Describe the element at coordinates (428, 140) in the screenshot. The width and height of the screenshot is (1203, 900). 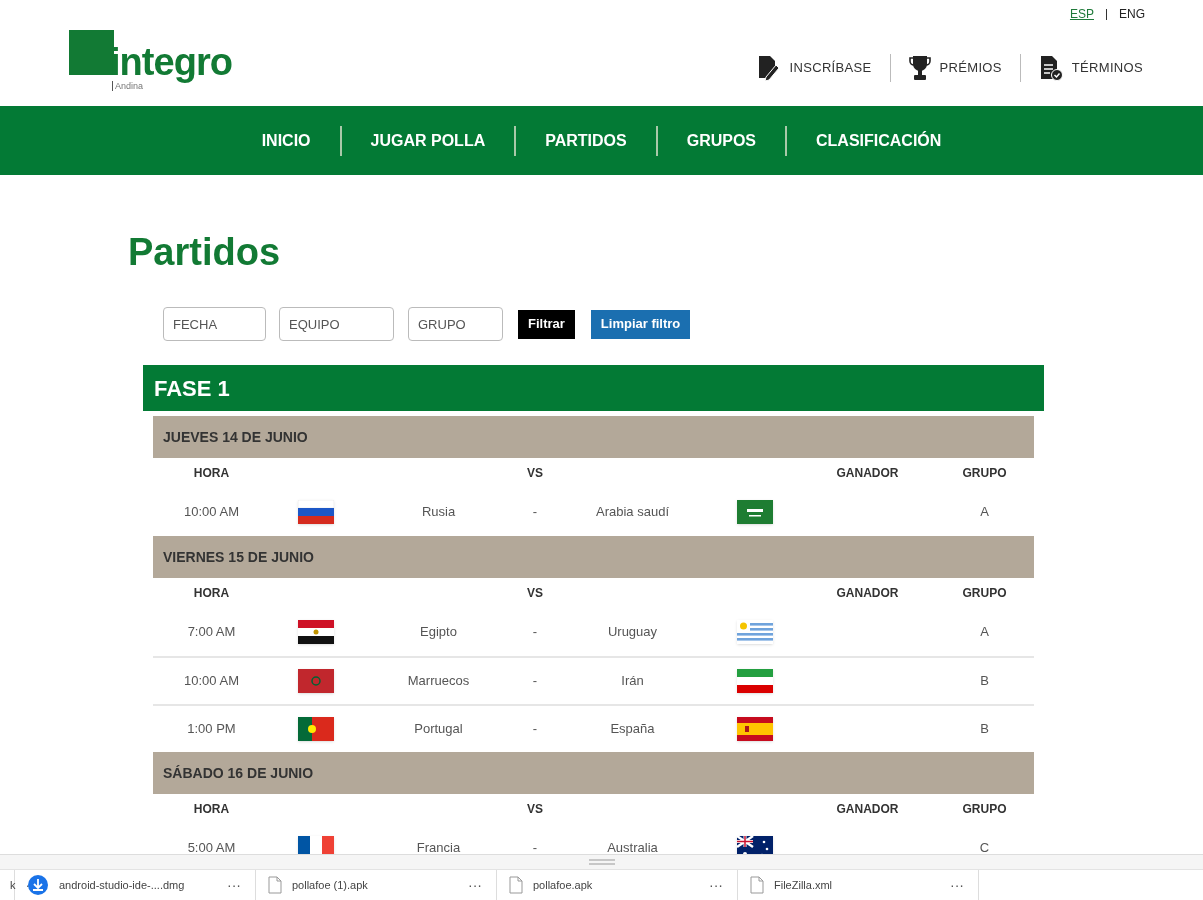
I see `nav-link: JUGAR POLLA` at that location.